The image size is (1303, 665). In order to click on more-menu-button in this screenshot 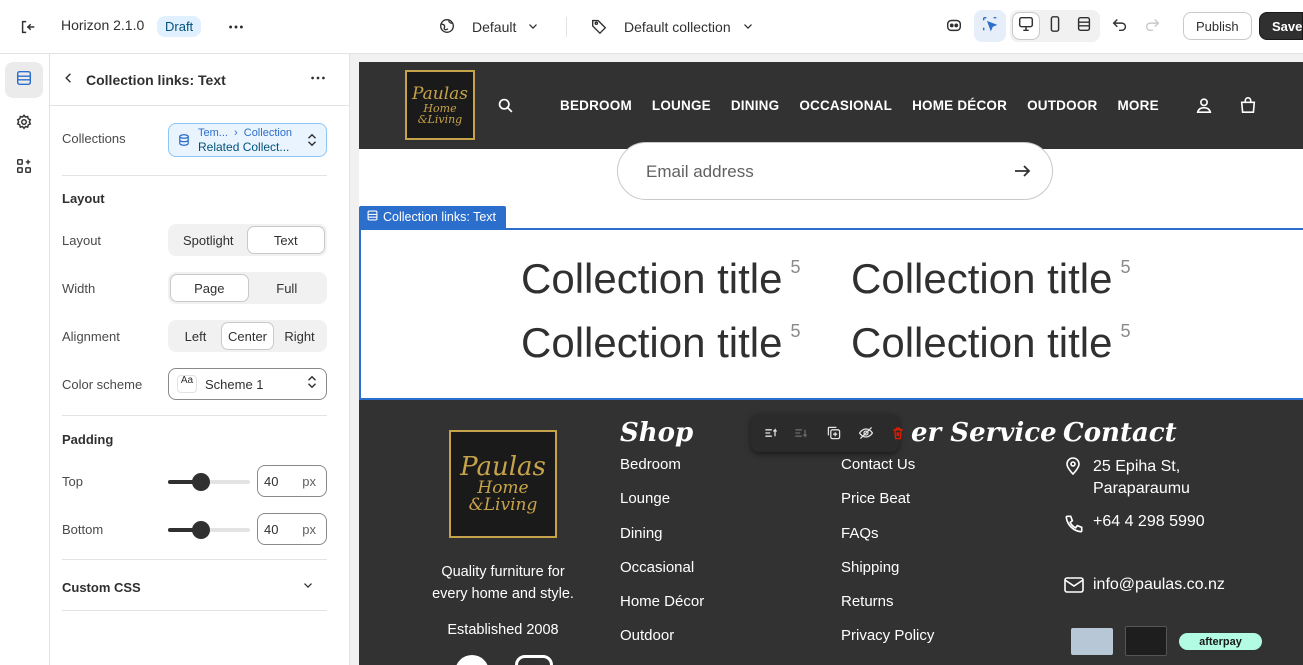, I will do `click(236, 27)`.